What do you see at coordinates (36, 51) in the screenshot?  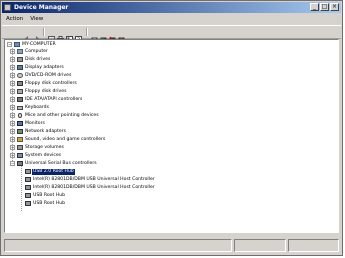 I see `tree-label: Computer` at bounding box center [36, 51].